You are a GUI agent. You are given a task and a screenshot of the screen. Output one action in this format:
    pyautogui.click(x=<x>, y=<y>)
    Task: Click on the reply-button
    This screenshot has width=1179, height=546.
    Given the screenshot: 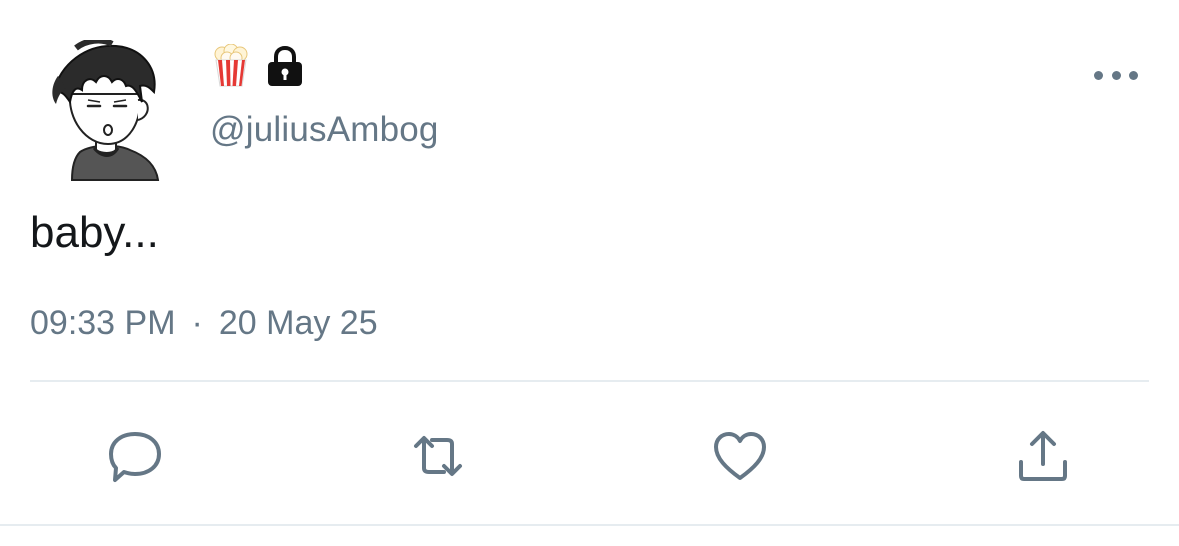 What is the action you would take?
    pyautogui.click(x=135, y=456)
    